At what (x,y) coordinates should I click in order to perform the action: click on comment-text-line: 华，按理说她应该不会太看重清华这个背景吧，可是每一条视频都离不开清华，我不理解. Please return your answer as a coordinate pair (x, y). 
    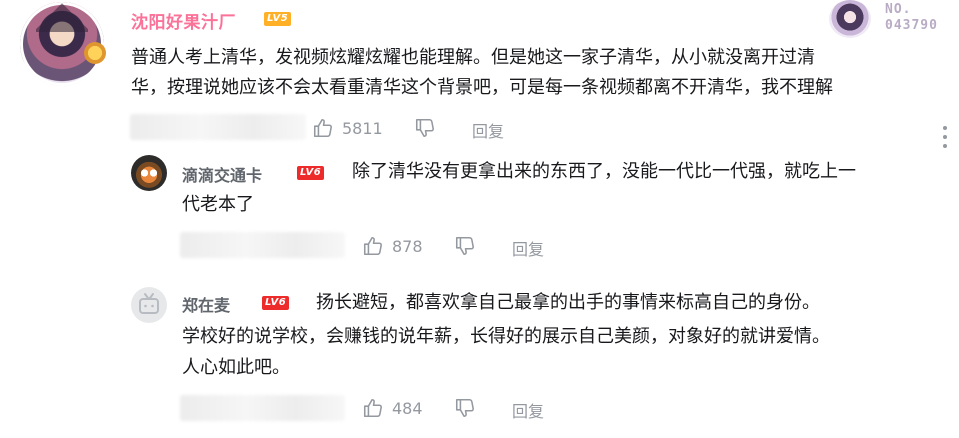
    Looking at the image, I should click on (482, 87).